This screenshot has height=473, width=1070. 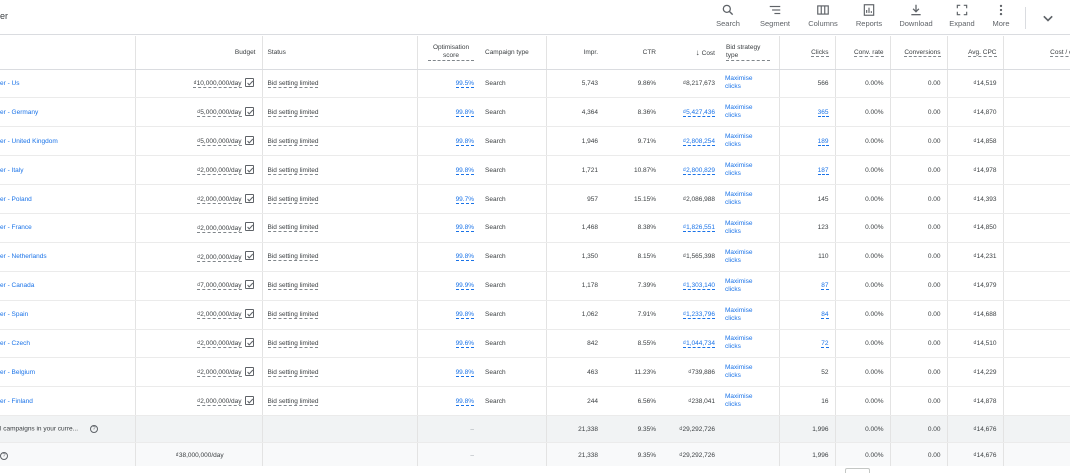 I want to click on cost-value: ₫1,044,734, so click(x=698, y=343).